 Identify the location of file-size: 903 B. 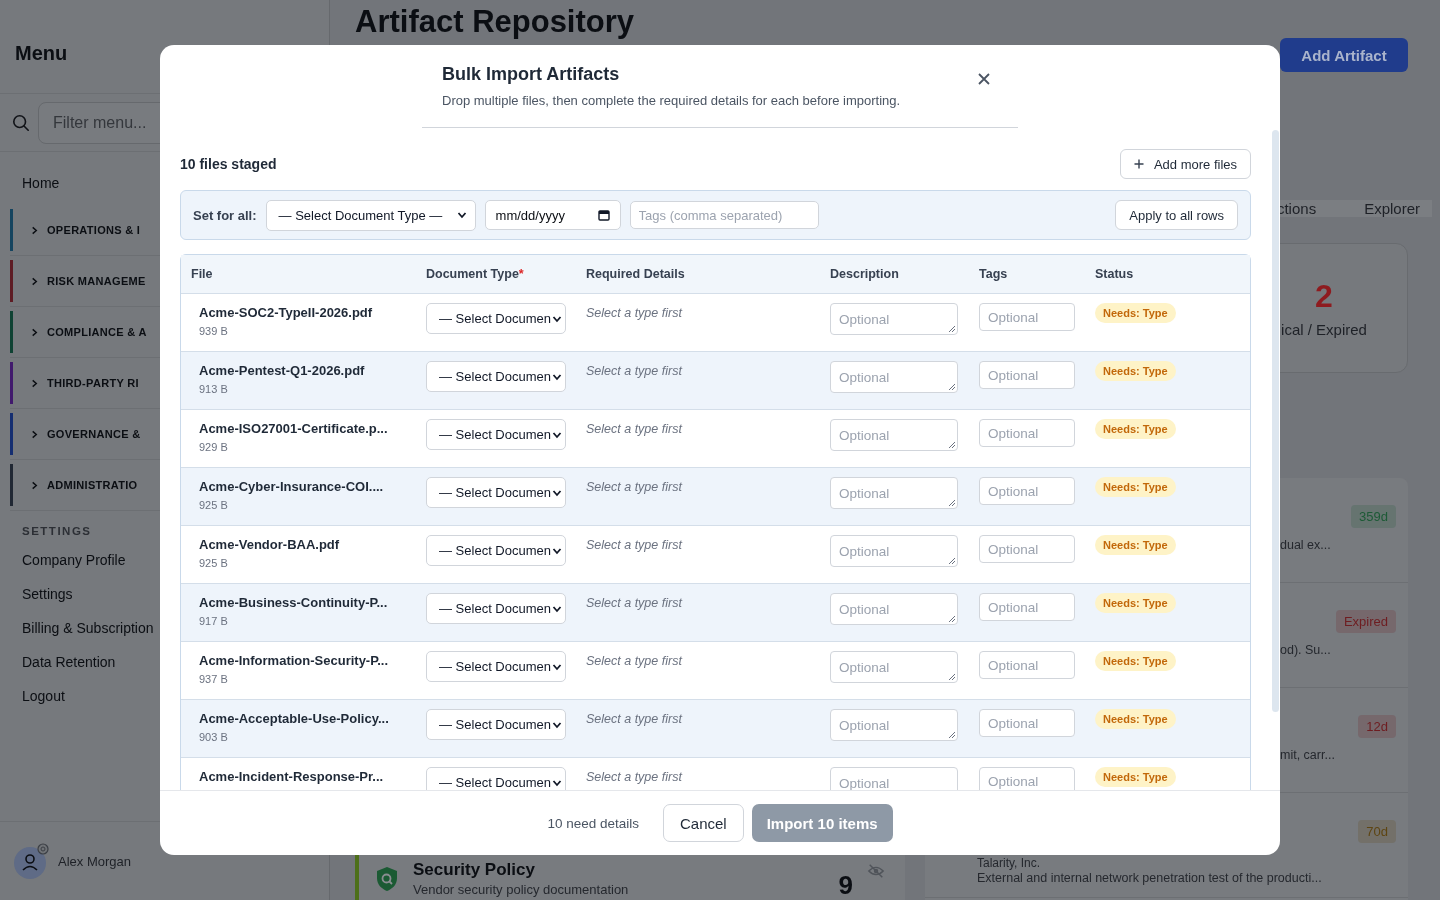
(213, 737).